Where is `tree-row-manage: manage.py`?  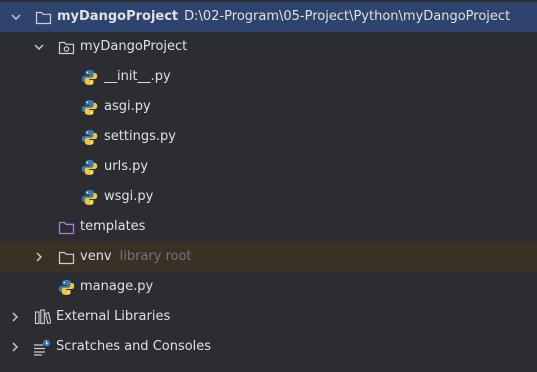 tree-row-manage: manage.py is located at coordinates (268, 287).